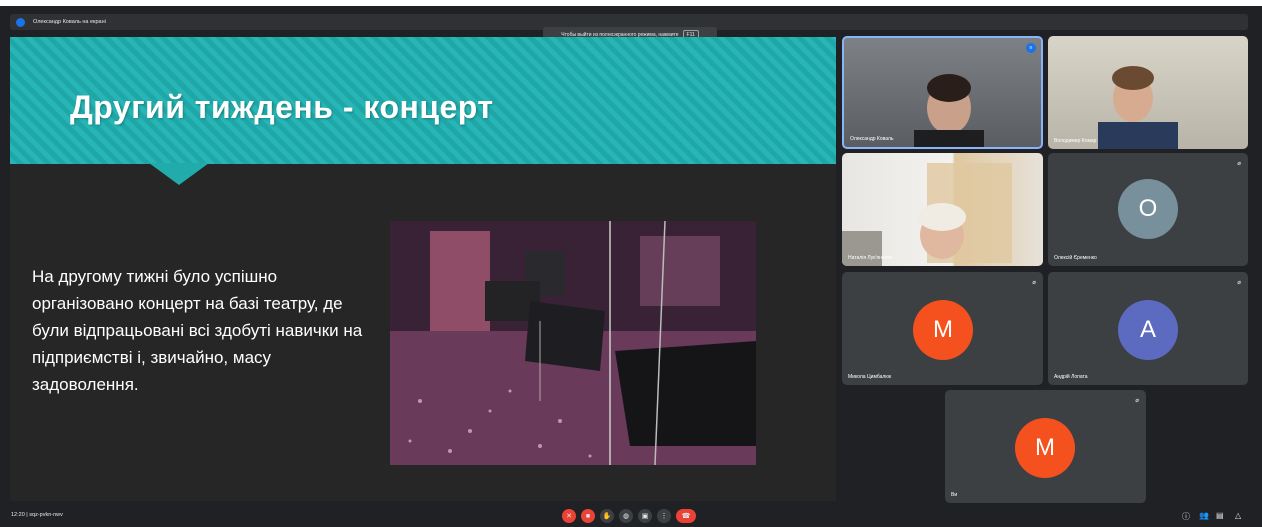  I want to click on participant-tile-nataliia: Наталія Лук'яненко, so click(942, 209).